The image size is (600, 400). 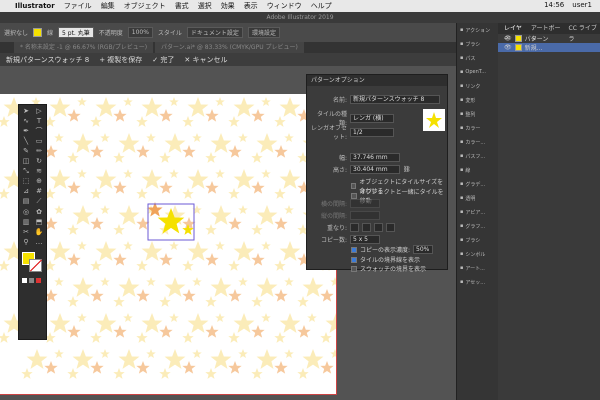 What do you see at coordinates (26, 120) in the screenshot?
I see `lasso-tool-icon: ∿` at bounding box center [26, 120].